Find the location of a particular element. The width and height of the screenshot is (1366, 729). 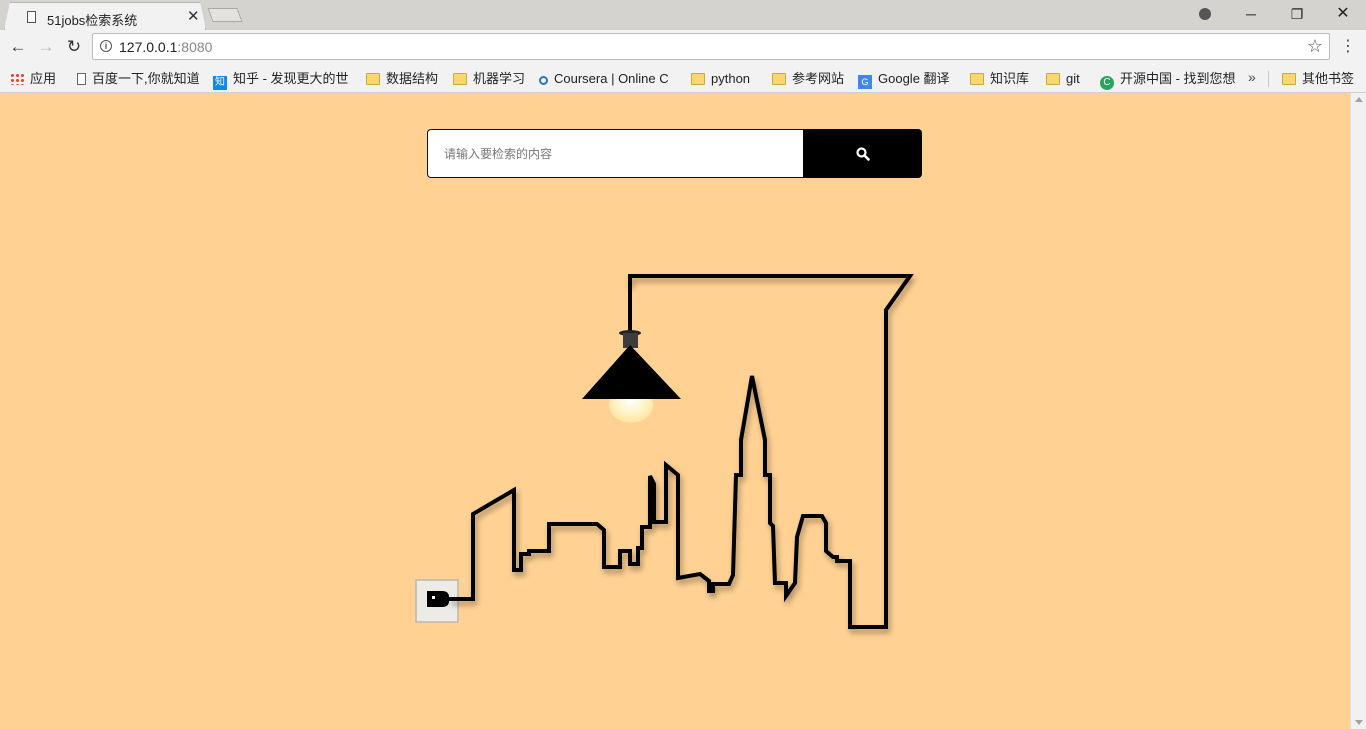

bookmark-label: 百度一下,你就知道 is located at coordinates (146, 78).